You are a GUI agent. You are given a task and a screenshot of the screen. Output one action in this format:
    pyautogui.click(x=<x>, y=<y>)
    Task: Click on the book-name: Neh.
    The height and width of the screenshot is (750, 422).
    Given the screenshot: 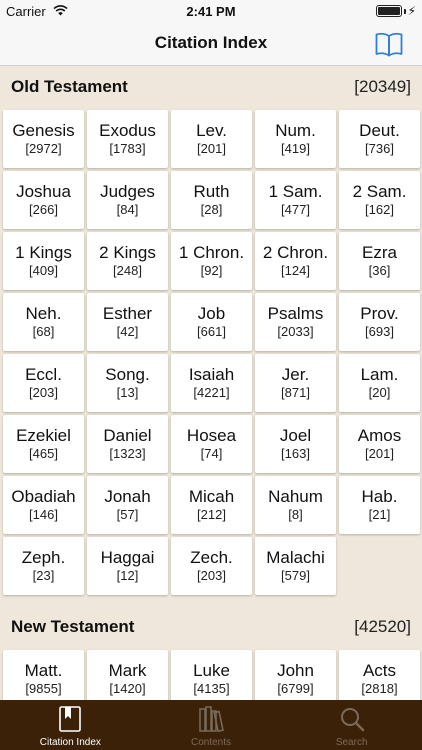 What is the action you would take?
    pyautogui.click(x=43, y=313)
    